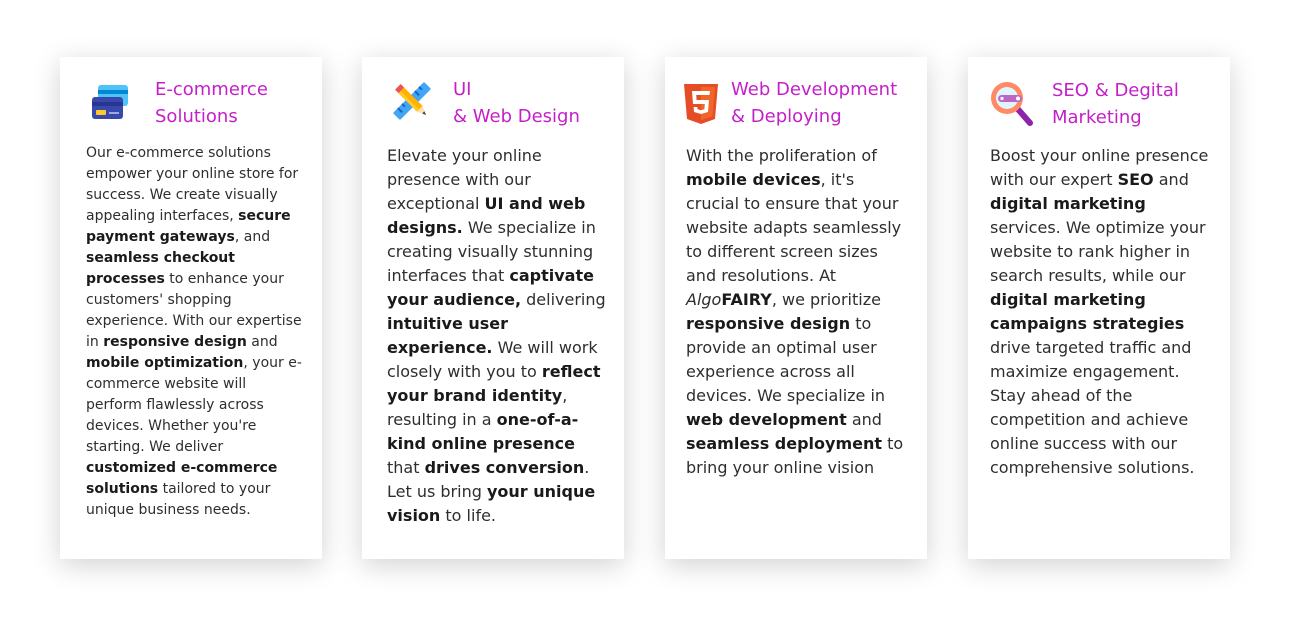 Image resolution: width=1290 pixels, height=622 pixels. I want to click on highlight-text: mobile devices, so click(753, 179).